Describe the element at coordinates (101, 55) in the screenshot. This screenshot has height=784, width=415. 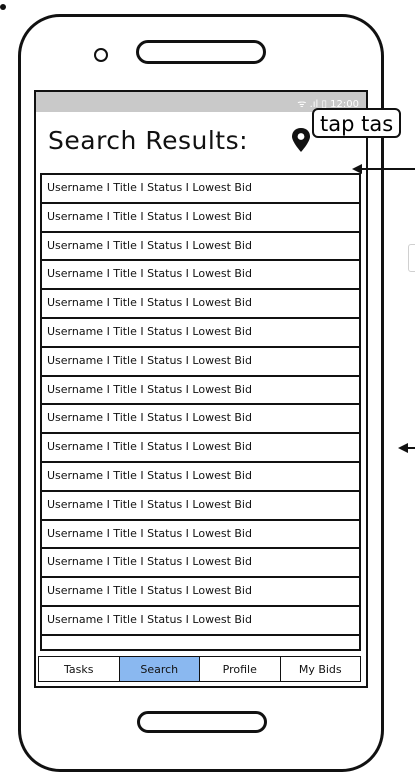
I see `camera-icon` at that location.